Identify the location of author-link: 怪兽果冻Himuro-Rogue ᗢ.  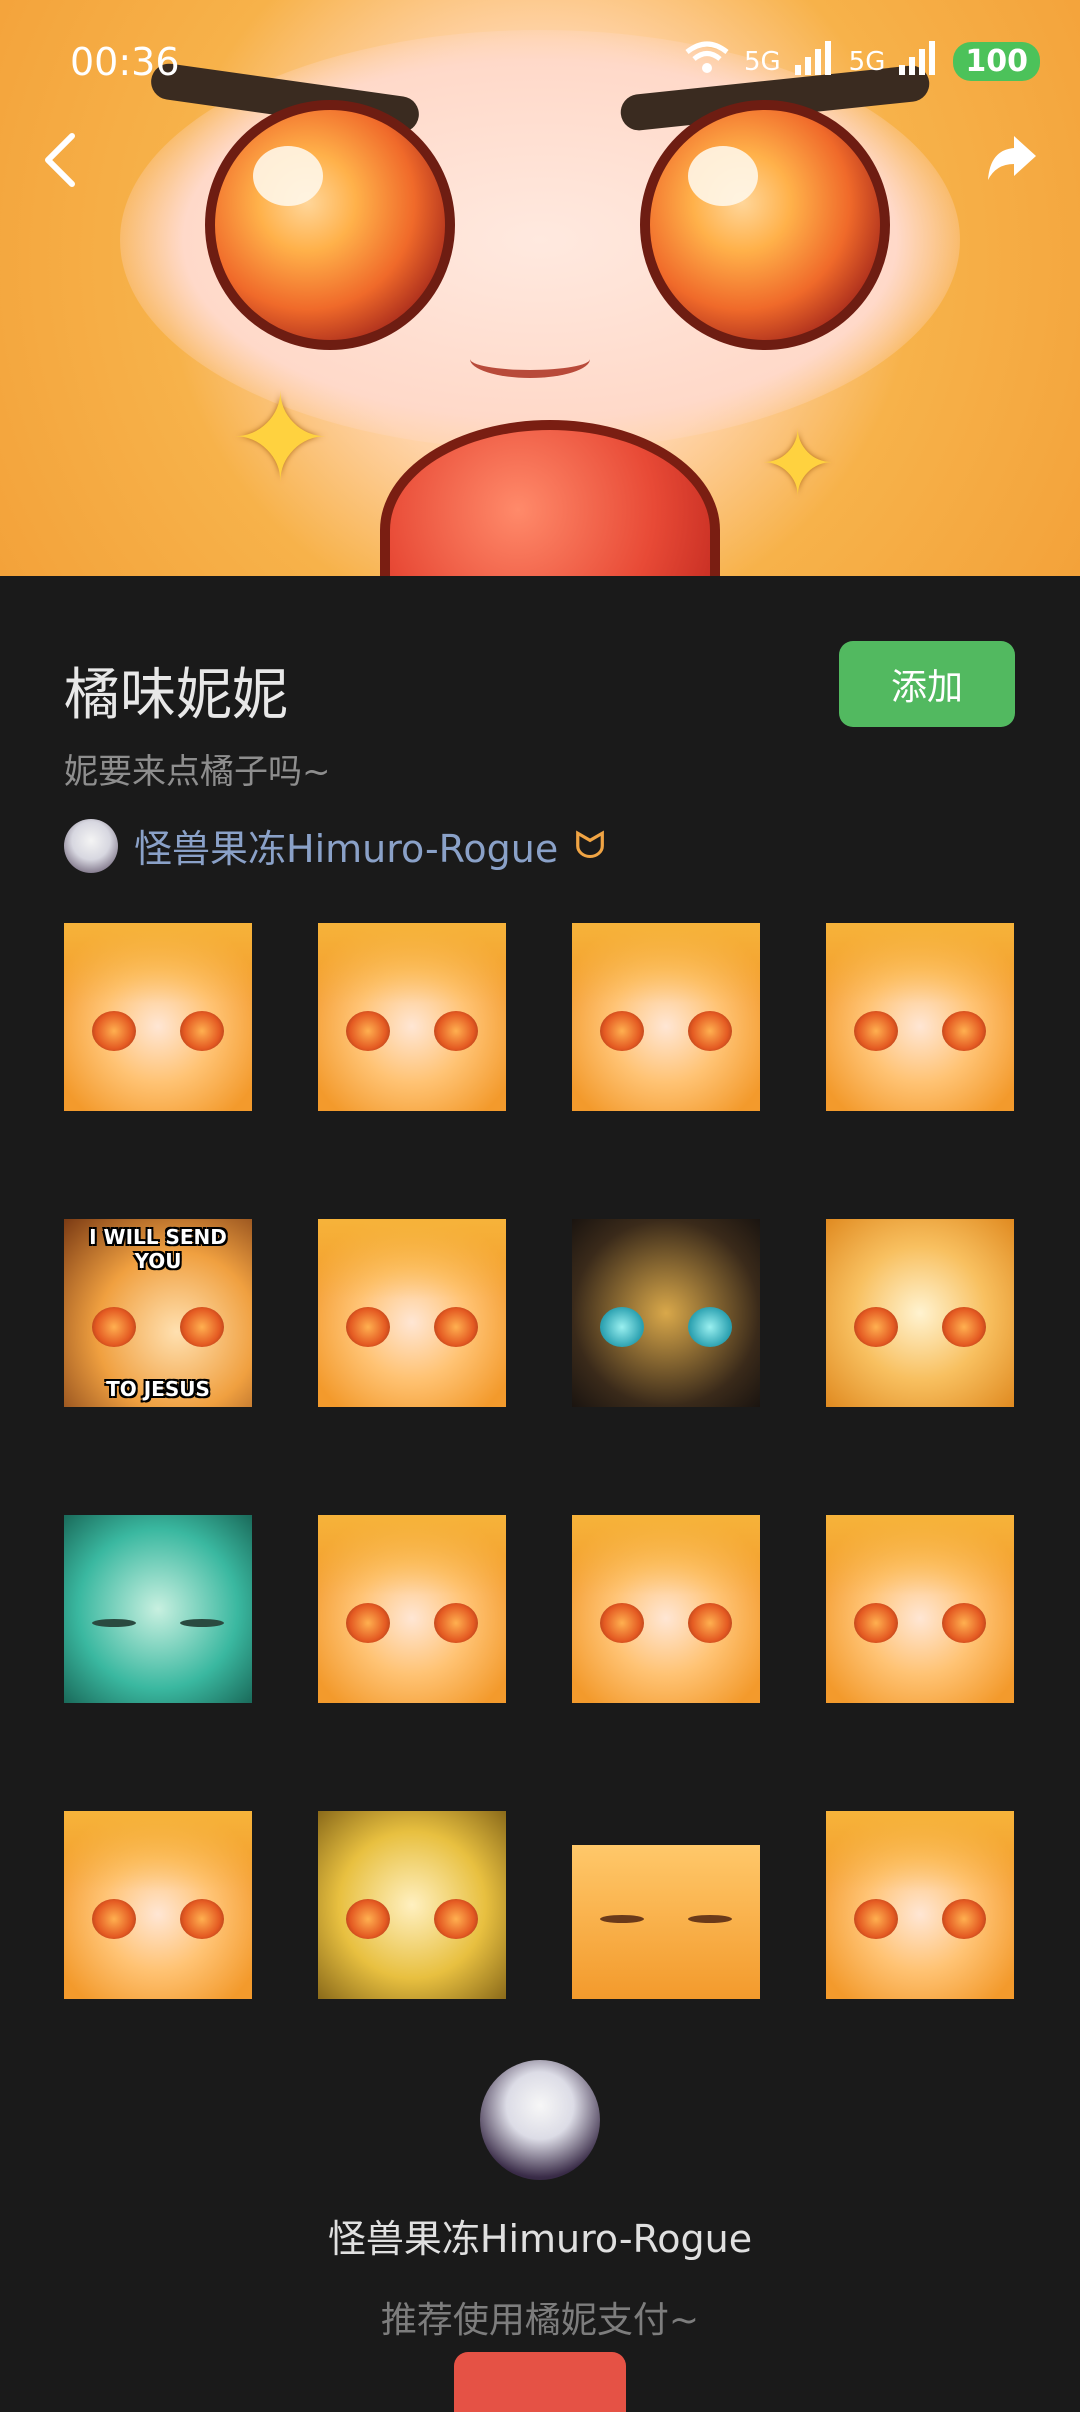
(335, 845).